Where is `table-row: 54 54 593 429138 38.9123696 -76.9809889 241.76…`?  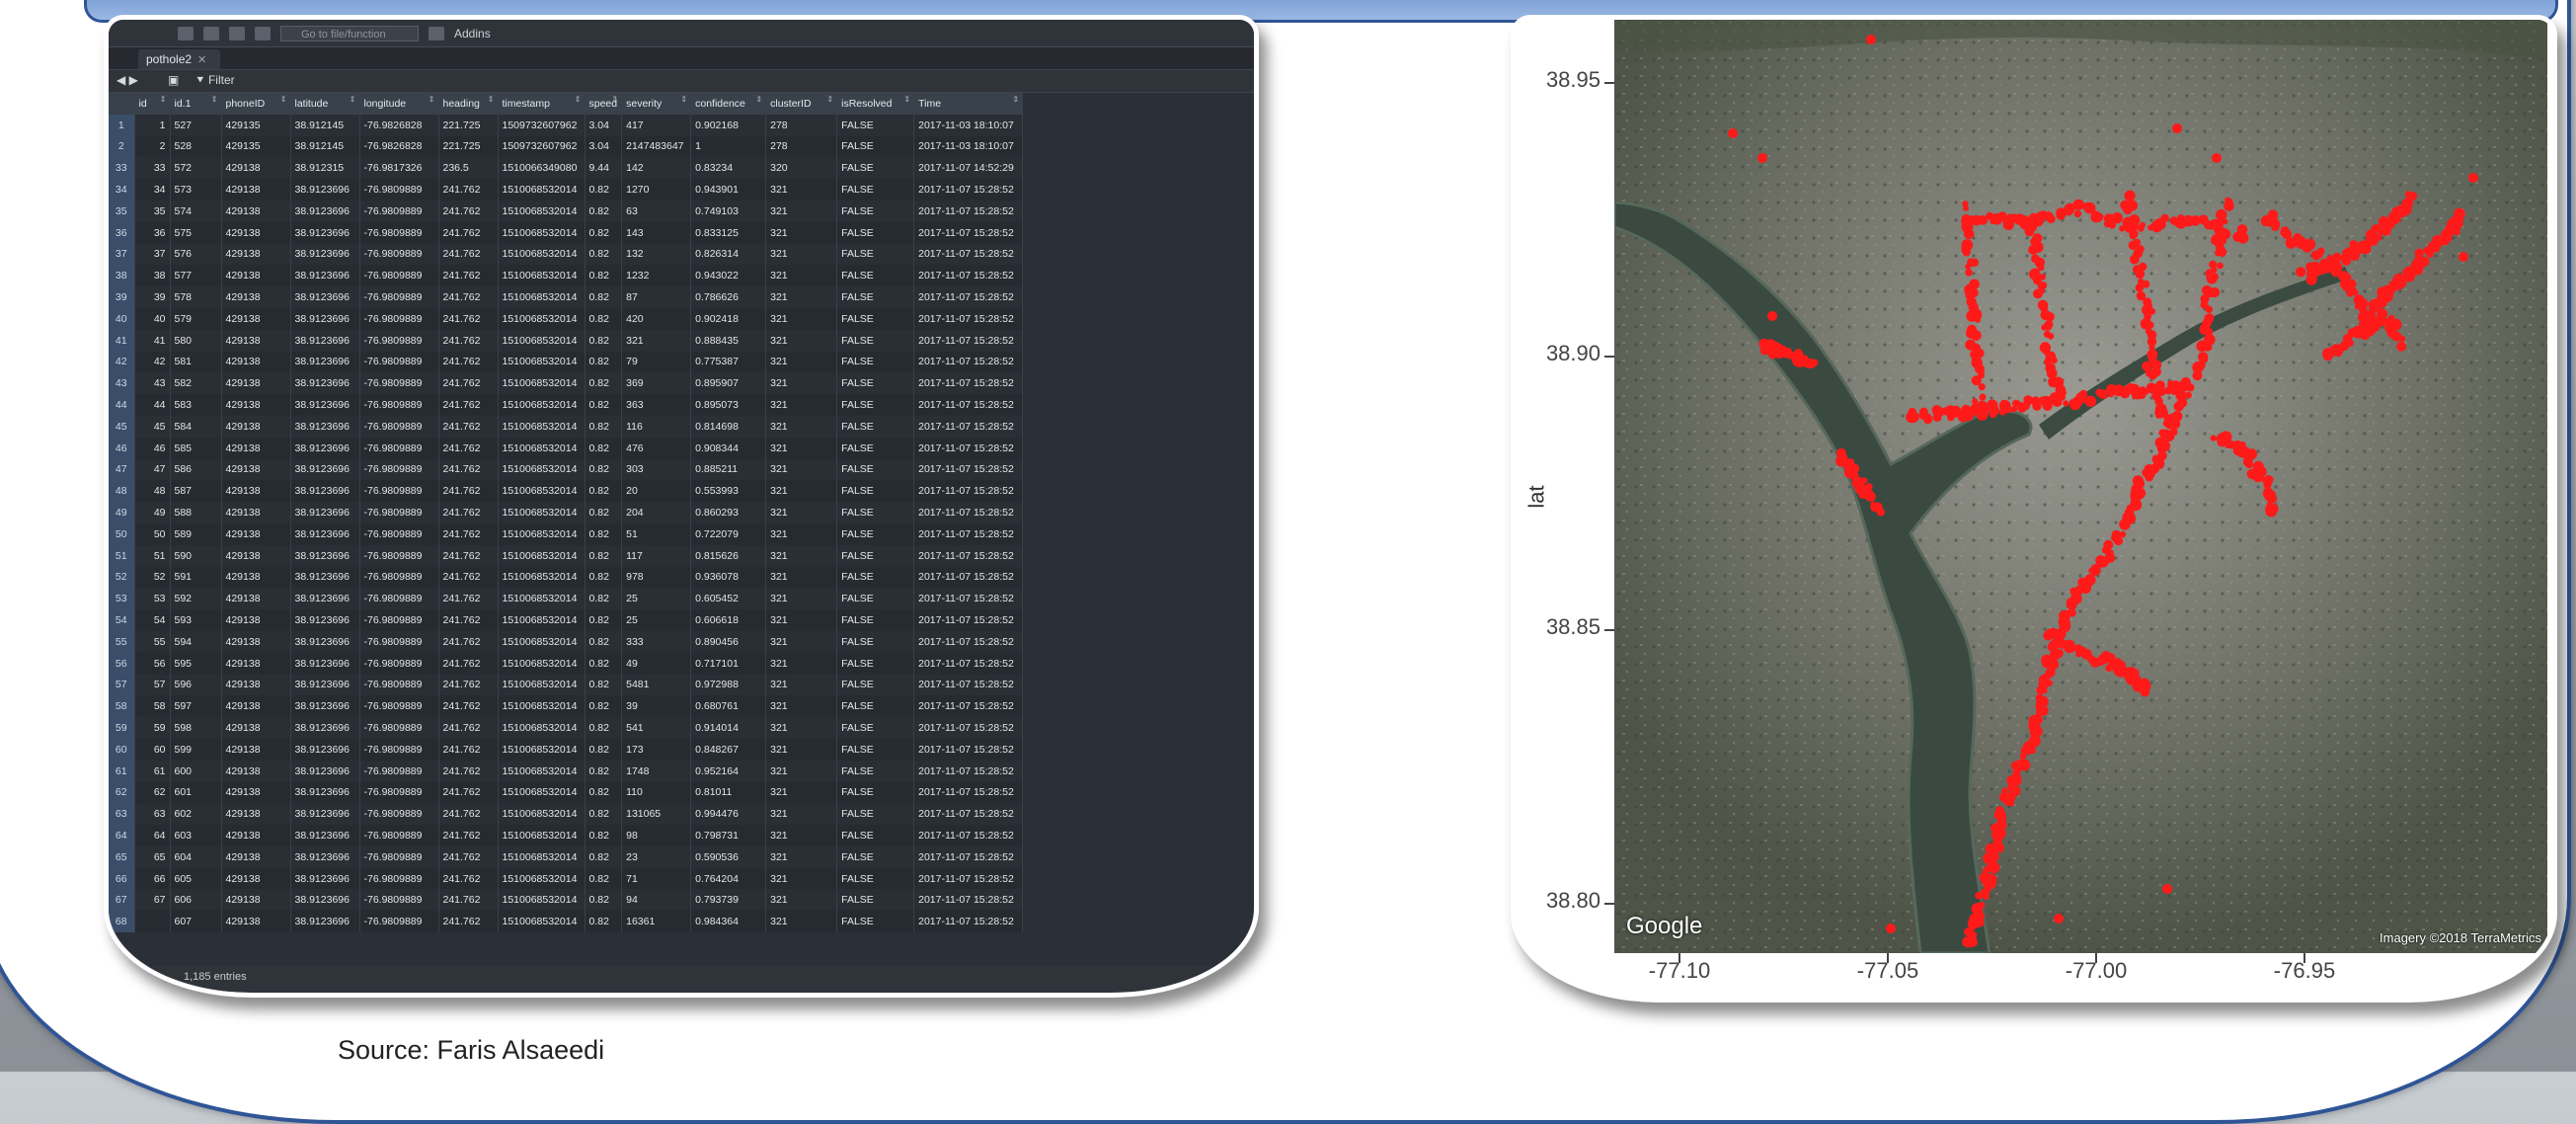
table-row: 54 54 593 429138 38.9123696 -76.9809889 241.76… is located at coordinates (566, 620).